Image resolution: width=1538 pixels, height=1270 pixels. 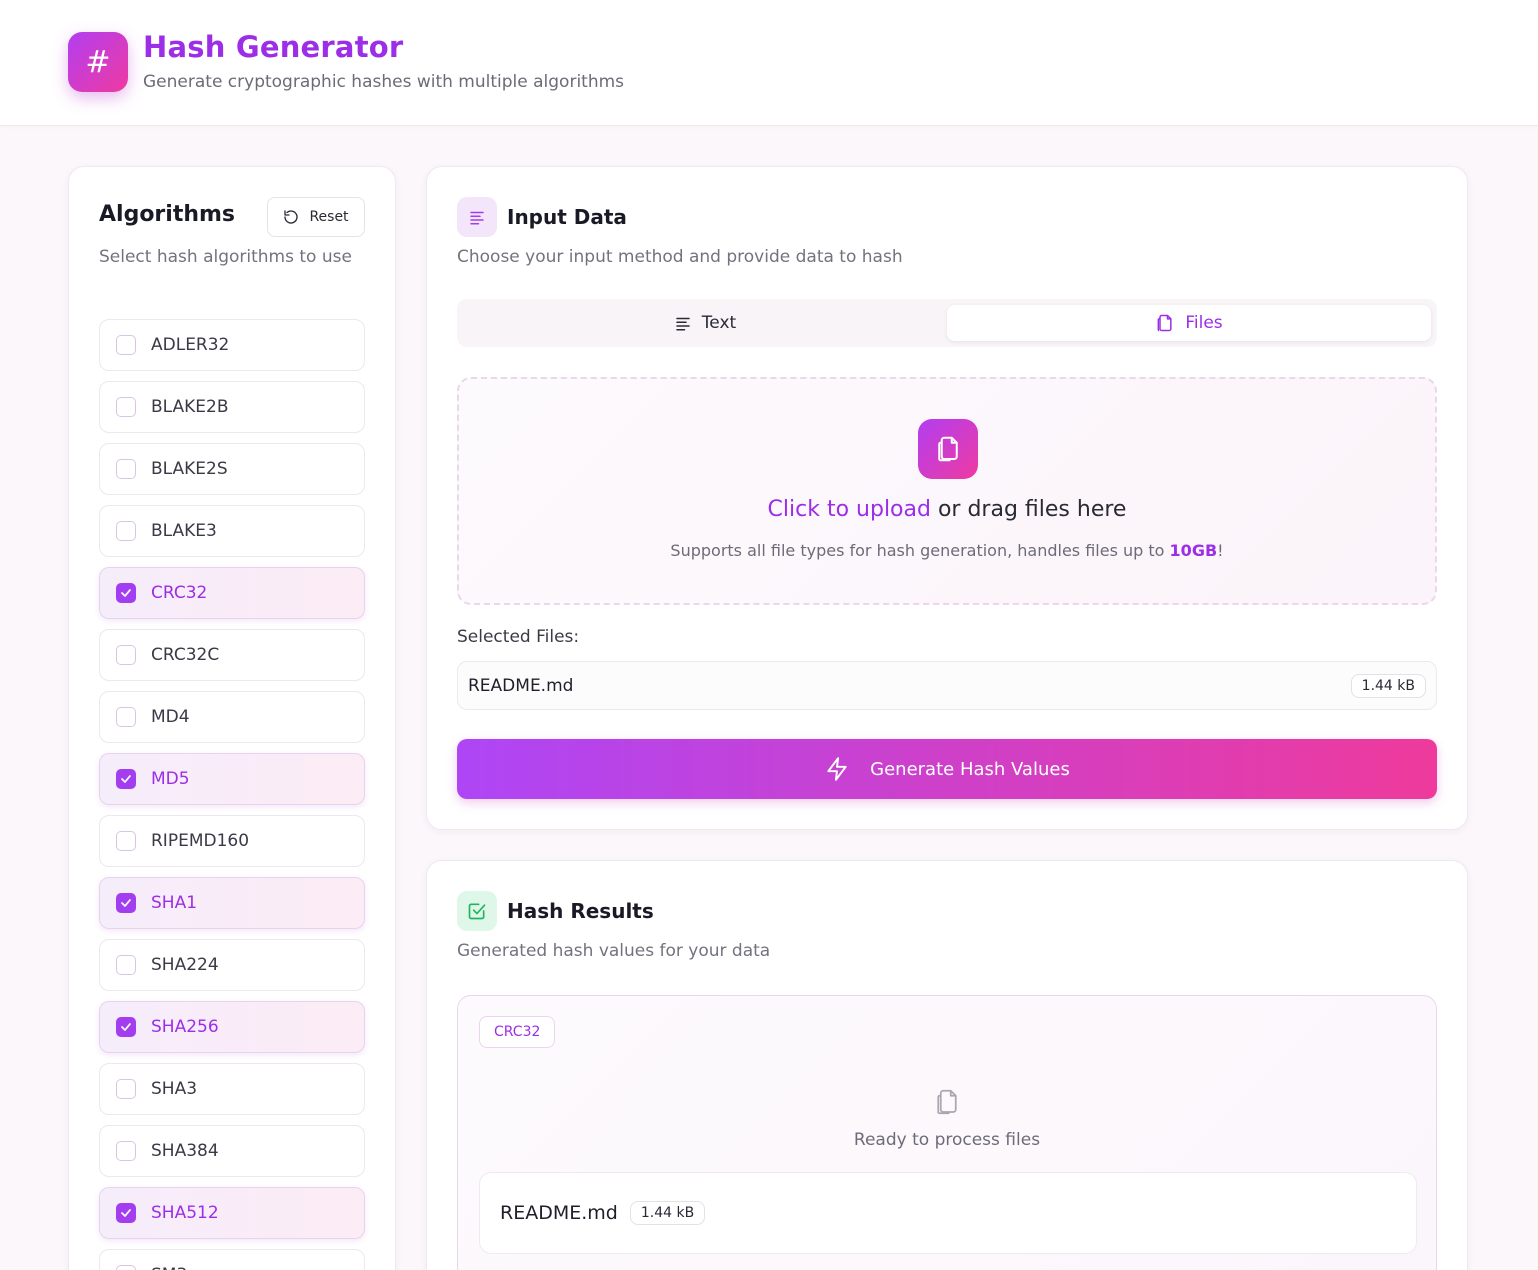 I want to click on algorithm-option-blake2b: BLAKE2B, so click(x=232, y=407).